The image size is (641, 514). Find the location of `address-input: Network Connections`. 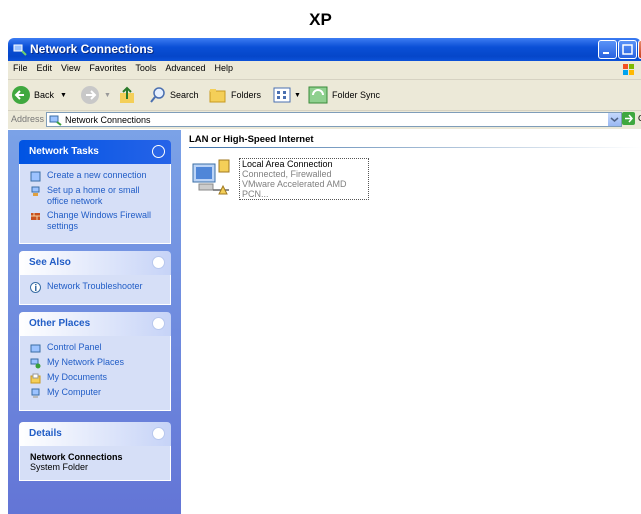

address-input: Network Connections is located at coordinates (334, 119).